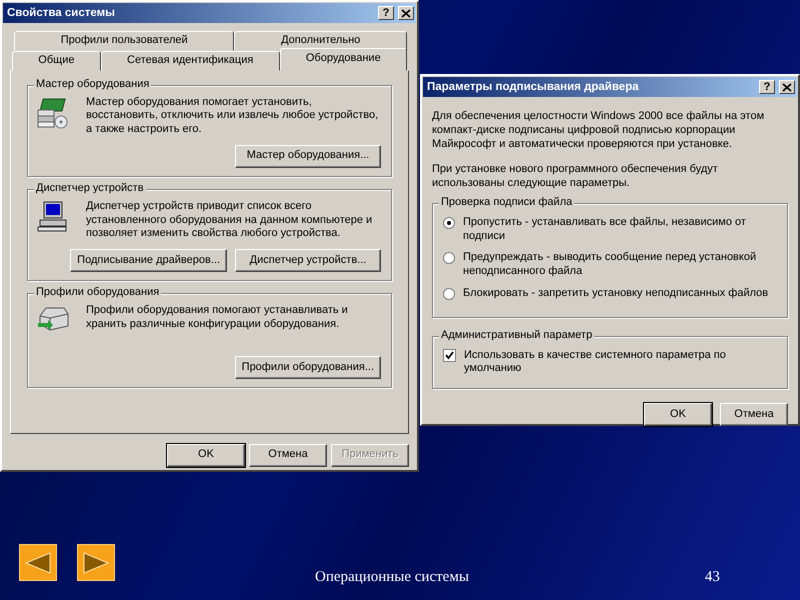 Image resolution: width=800 pixels, height=600 pixels. Describe the element at coordinates (61, 13) in the screenshot. I see `window-title: Свойства системы` at that location.